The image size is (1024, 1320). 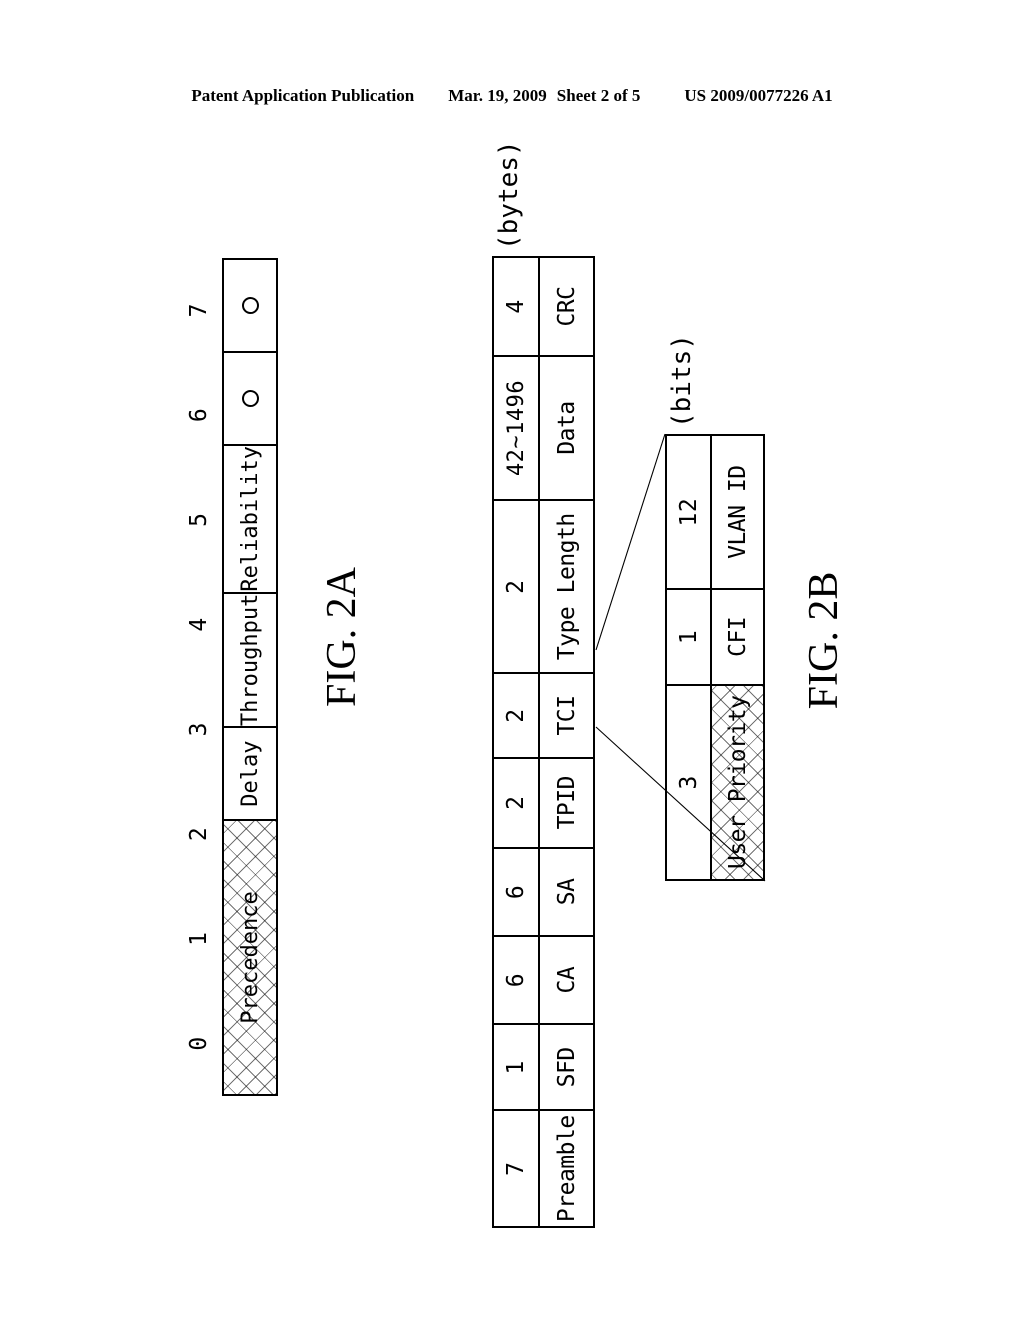 I want to click on tci-field-cfi: 1 CFI, so click(x=715, y=636).